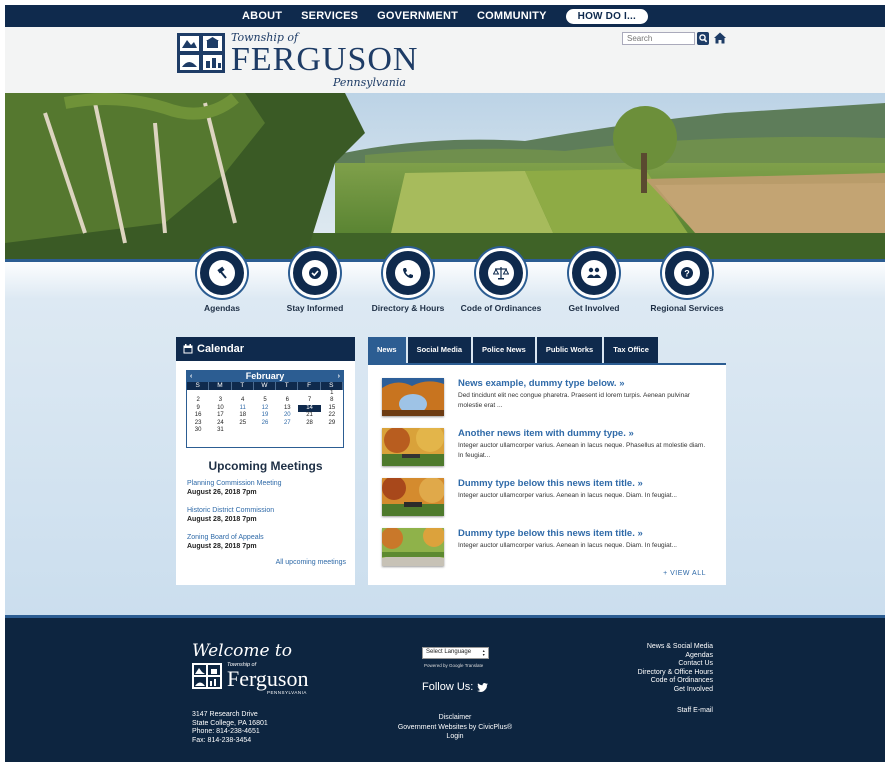 Image resolution: width=890 pixels, height=765 pixels. I want to click on calendar-title: Calendar, so click(221, 349).